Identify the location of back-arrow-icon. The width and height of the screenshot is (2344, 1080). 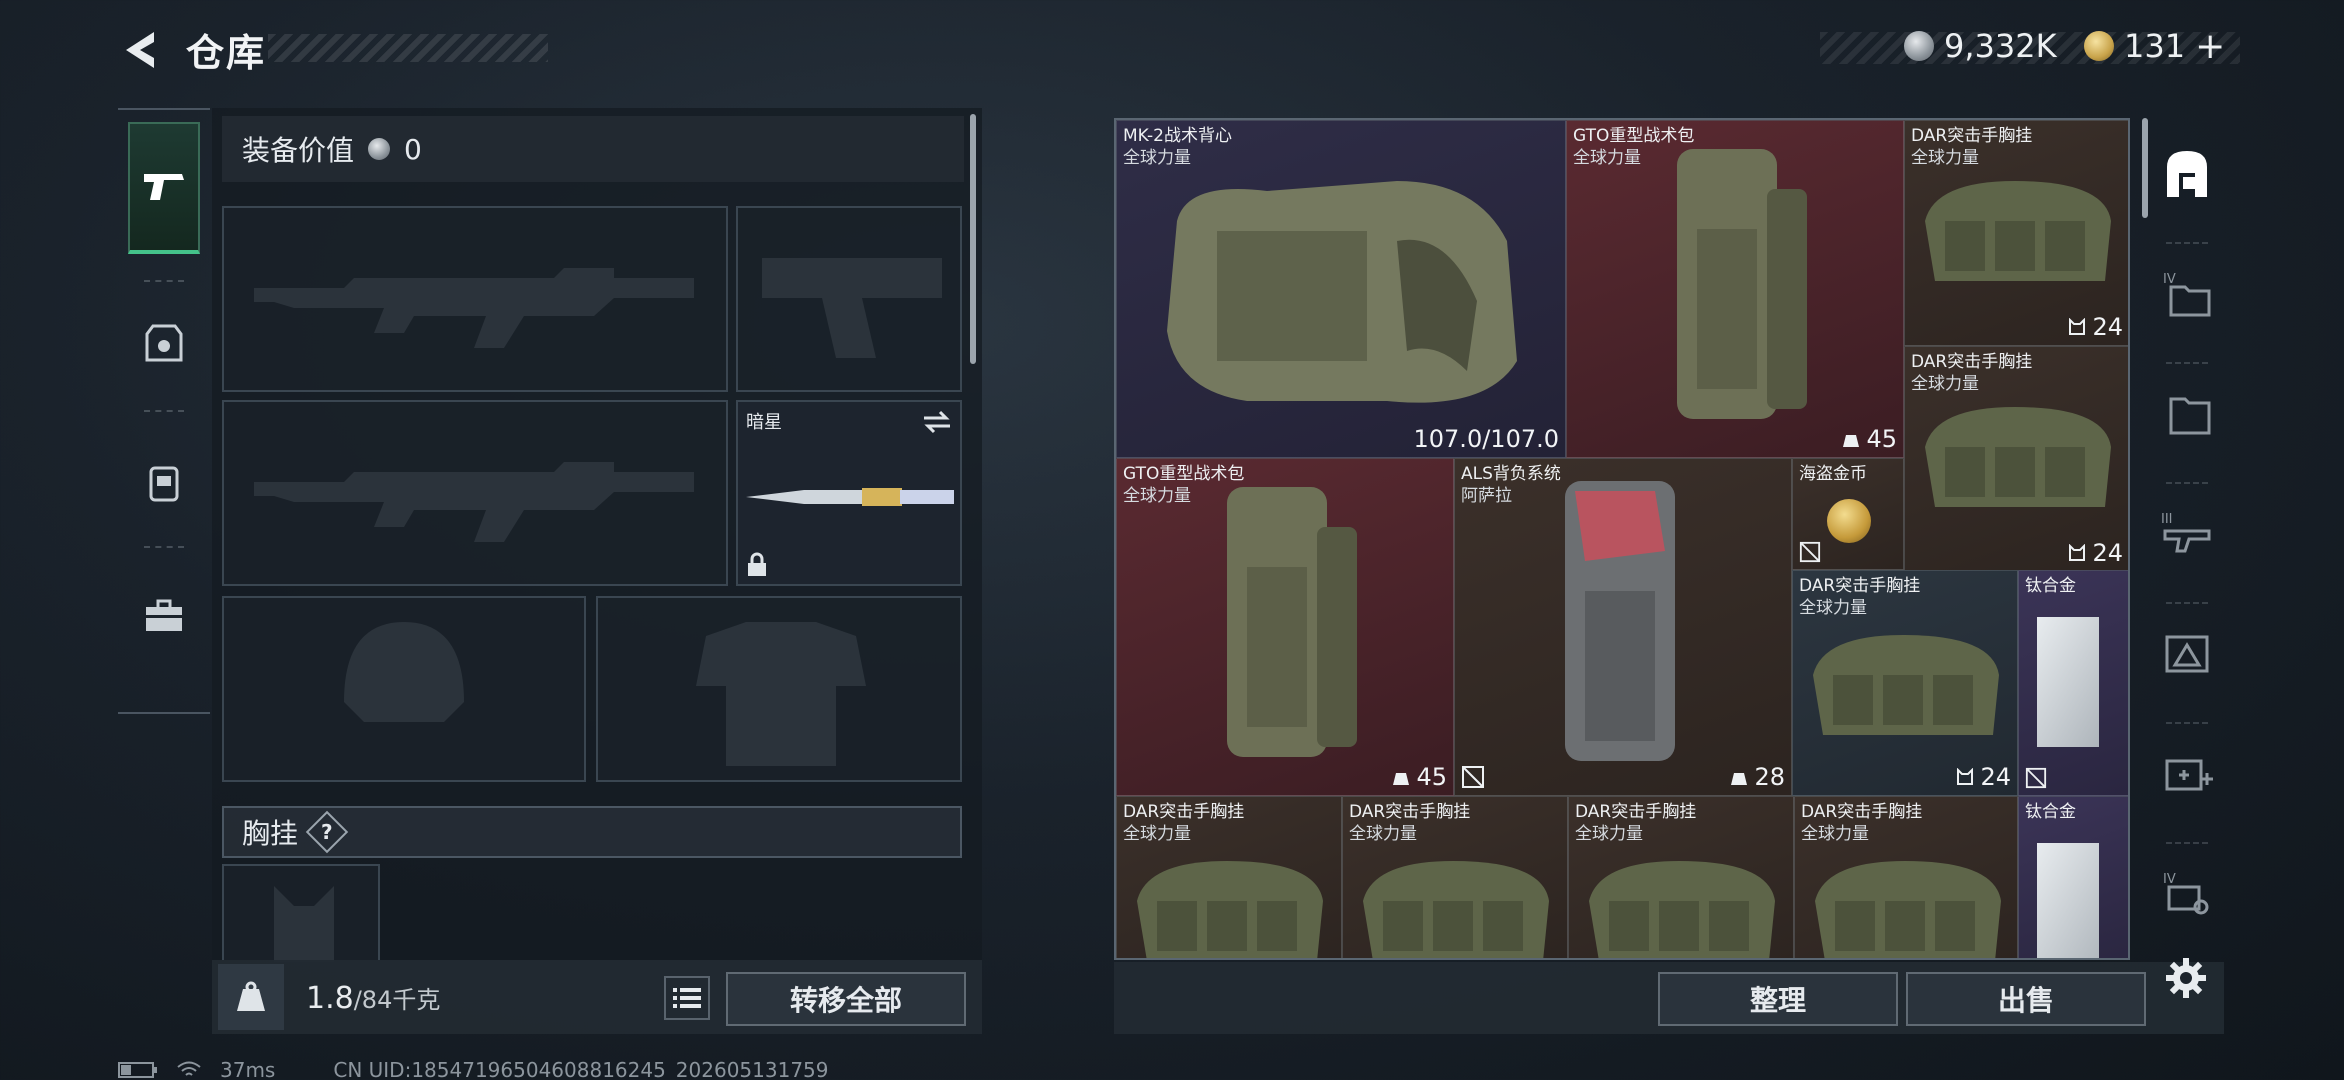
(140, 50).